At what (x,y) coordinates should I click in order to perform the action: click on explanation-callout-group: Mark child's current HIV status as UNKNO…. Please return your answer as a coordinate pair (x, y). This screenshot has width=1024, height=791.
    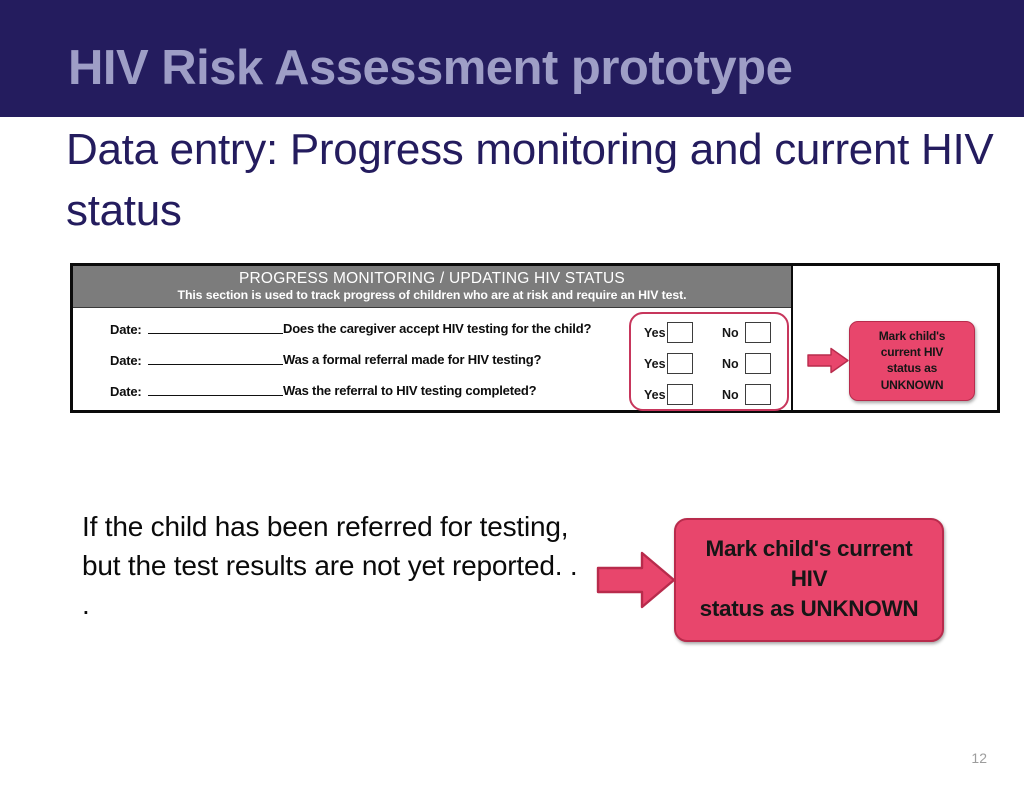
    Looking at the image, I should click on (770, 580).